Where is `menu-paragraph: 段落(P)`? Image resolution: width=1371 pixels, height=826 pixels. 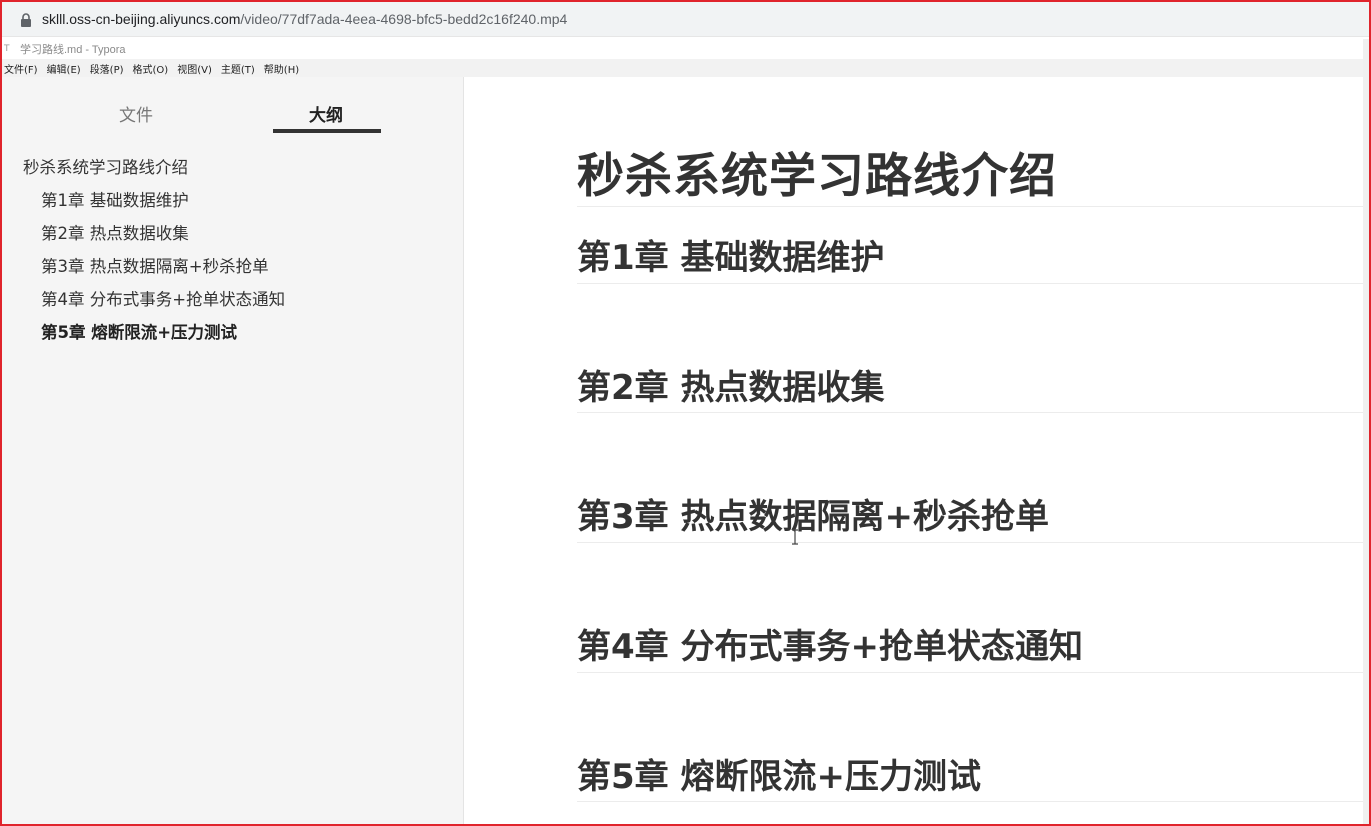 menu-paragraph: 段落(P) is located at coordinates (107, 68).